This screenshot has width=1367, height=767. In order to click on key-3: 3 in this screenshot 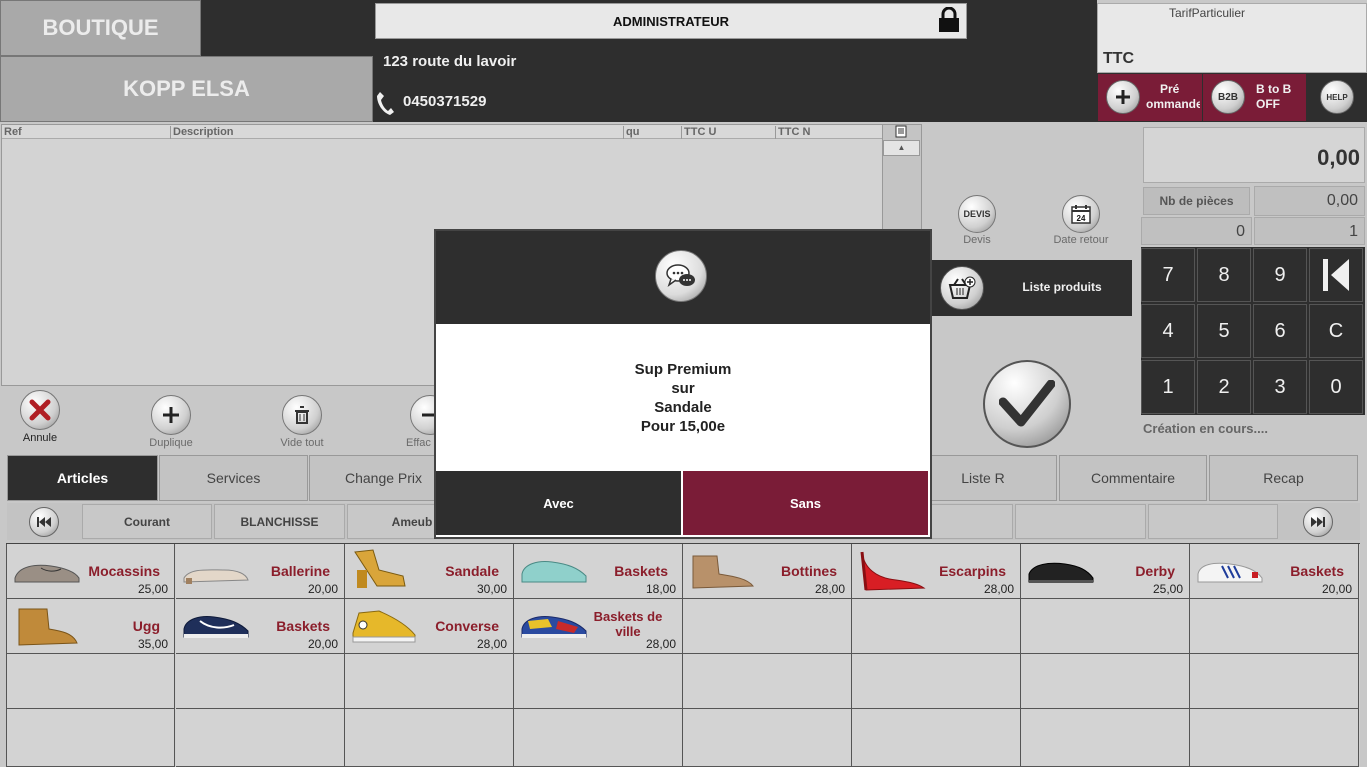, I will do `click(1280, 387)`.